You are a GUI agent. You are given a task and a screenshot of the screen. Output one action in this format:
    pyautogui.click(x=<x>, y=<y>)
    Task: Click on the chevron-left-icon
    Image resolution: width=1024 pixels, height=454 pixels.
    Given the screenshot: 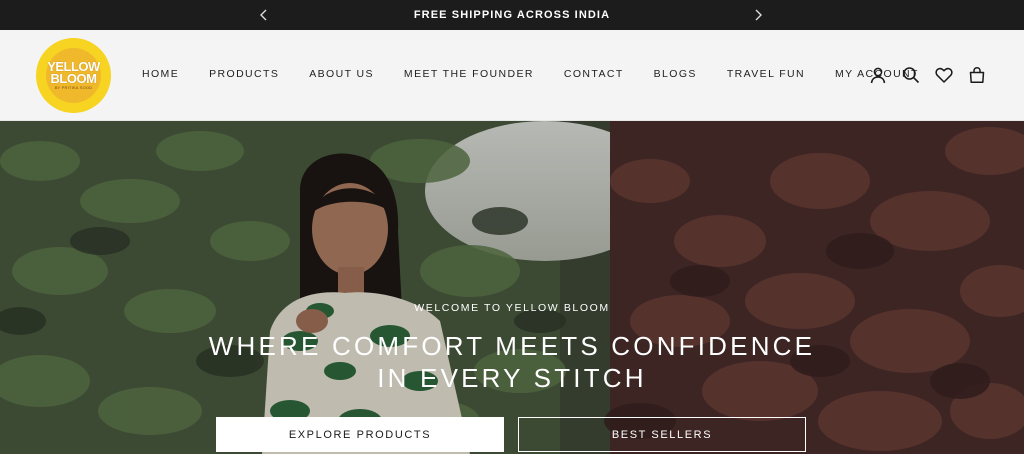 What is the action you would take?
    pyautogui.click(x=264, y=15)
    